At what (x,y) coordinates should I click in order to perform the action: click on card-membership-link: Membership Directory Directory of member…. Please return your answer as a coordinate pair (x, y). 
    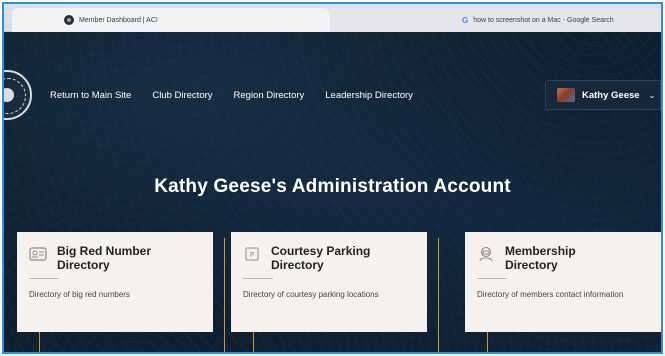
    Looking at the image, I should click on (563, 282).